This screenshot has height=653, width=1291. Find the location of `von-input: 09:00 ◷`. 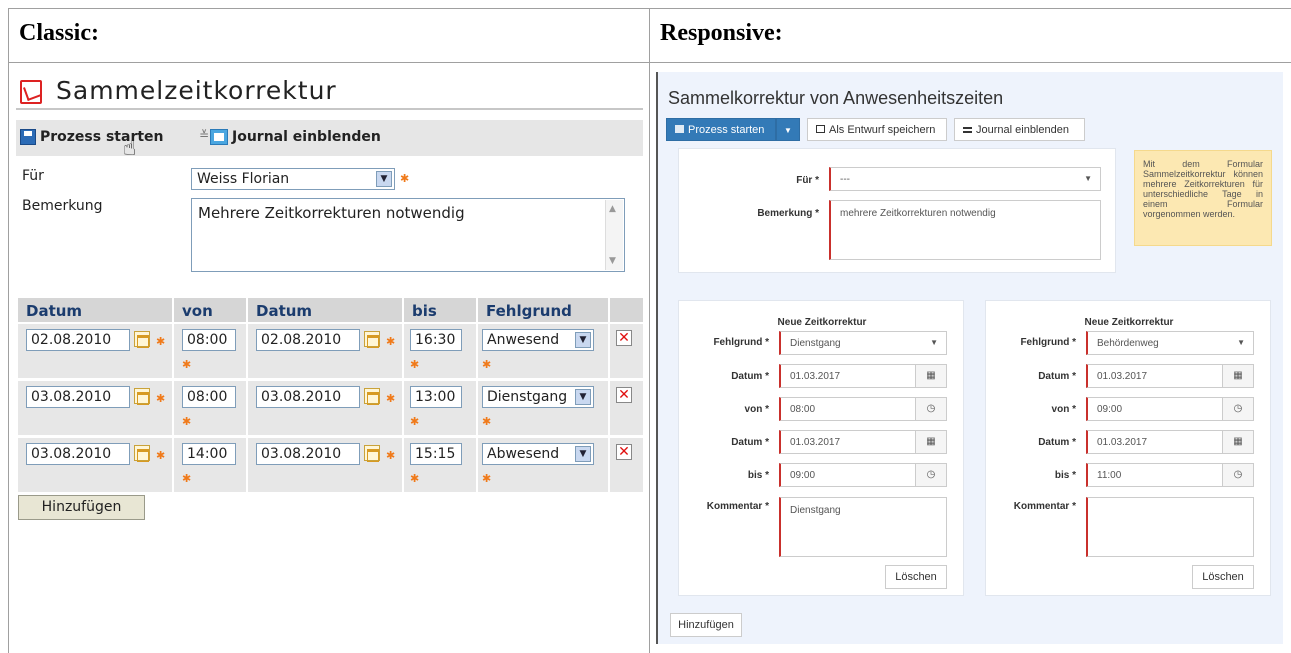

von-input: 09:00 ◷ is located at coordinates (1170, 409).